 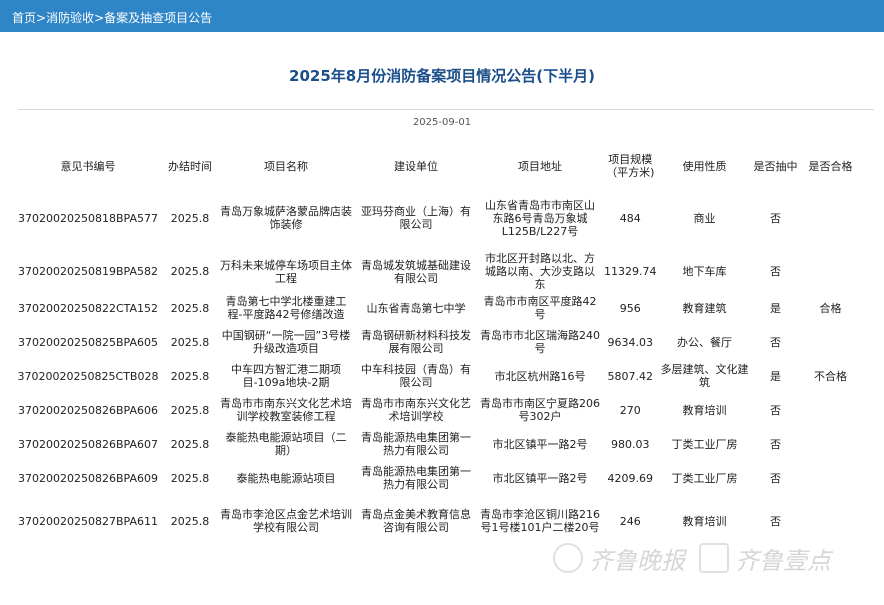 What do you see at coordinates (70, 18) in the screenshot?
I see `breadcrumb-section-link: 消防验收` at bounding box center [70, 18].